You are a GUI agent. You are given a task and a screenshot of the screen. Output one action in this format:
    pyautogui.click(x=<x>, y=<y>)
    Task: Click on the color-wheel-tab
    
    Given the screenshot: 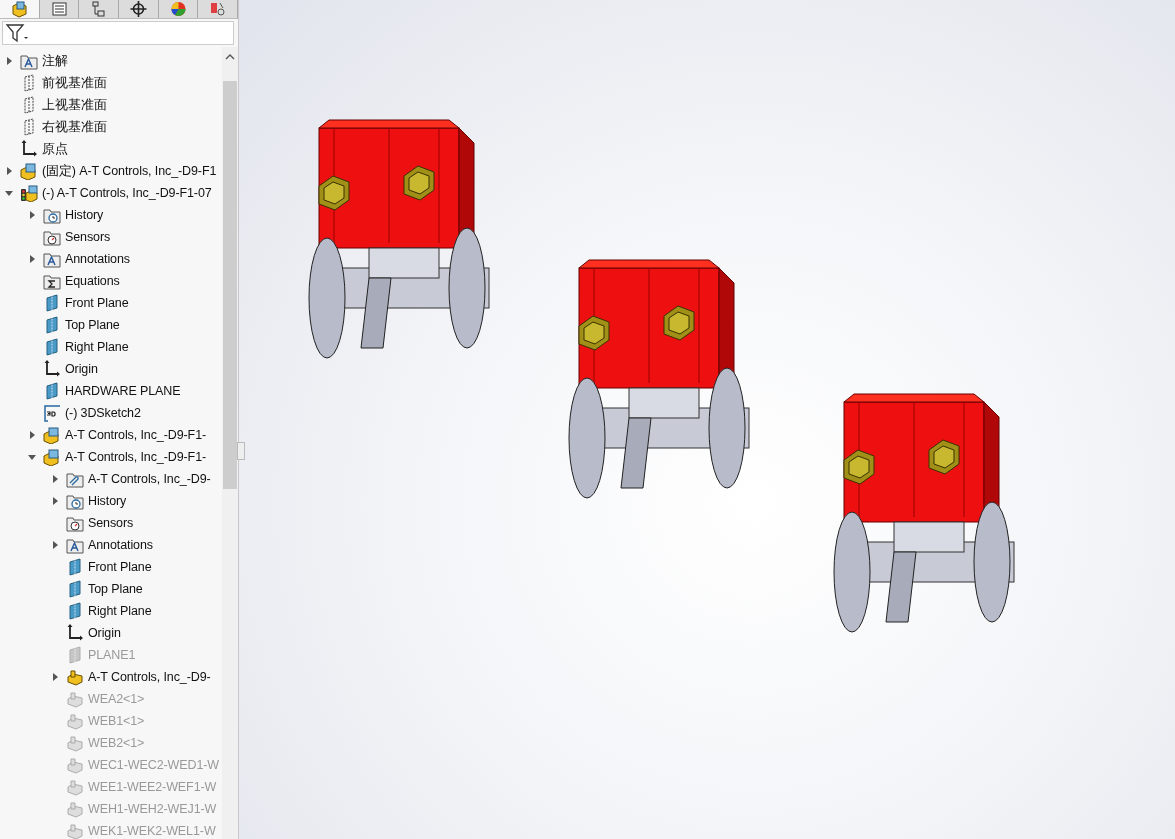 What is the action you would take?
    pyautogui.click(x=178, y=9)
    